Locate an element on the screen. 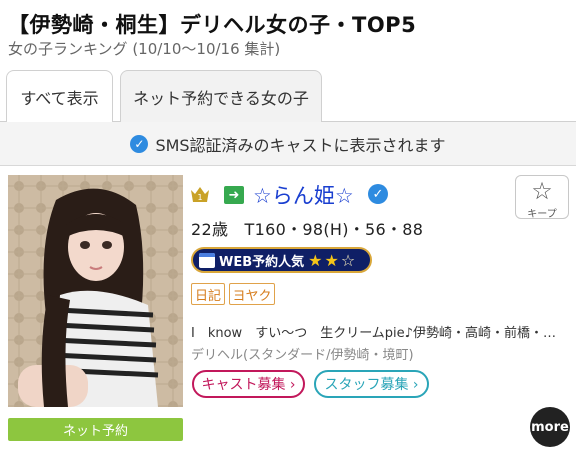 The height and width of the screenshot is (454, 576). rank-crown-icon: 1 is located at coordinates (200, 194).